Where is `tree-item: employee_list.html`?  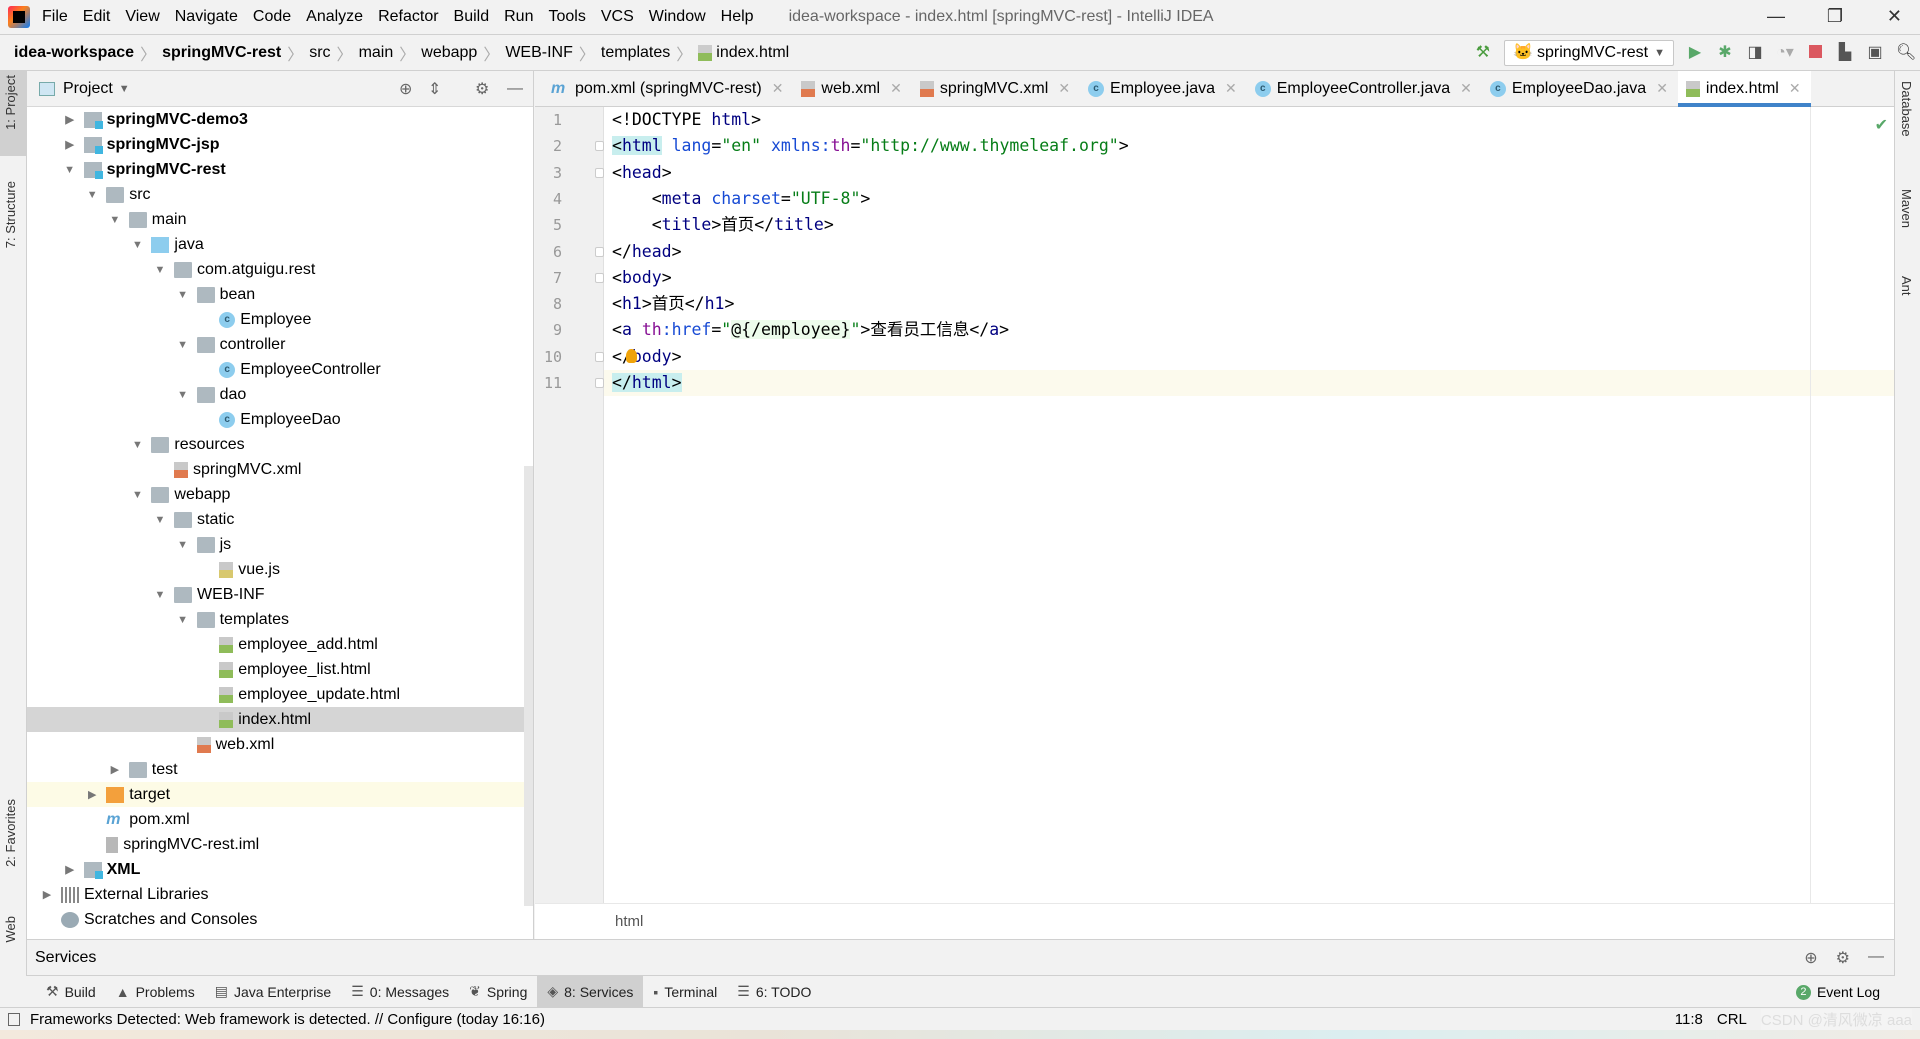
tree-item: employee_list.html is located at coordinates (277, 669).